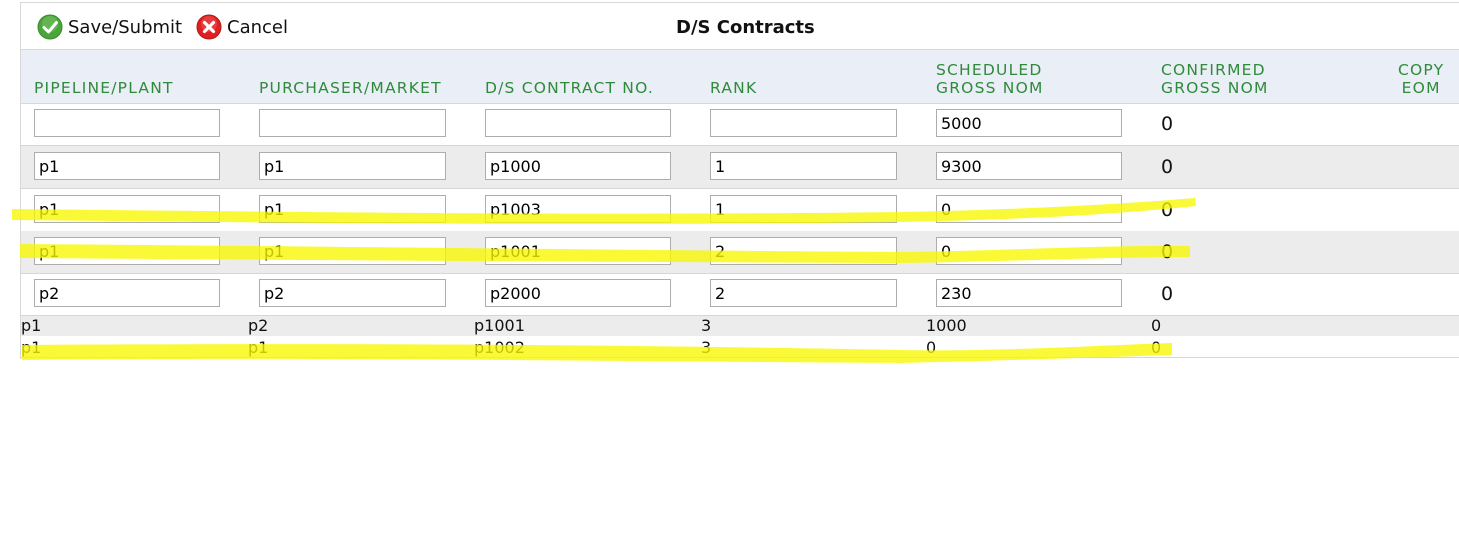  Describe the element at coordinates (740, 357) in the screenshot. I see `table-bottom-border` at that location.